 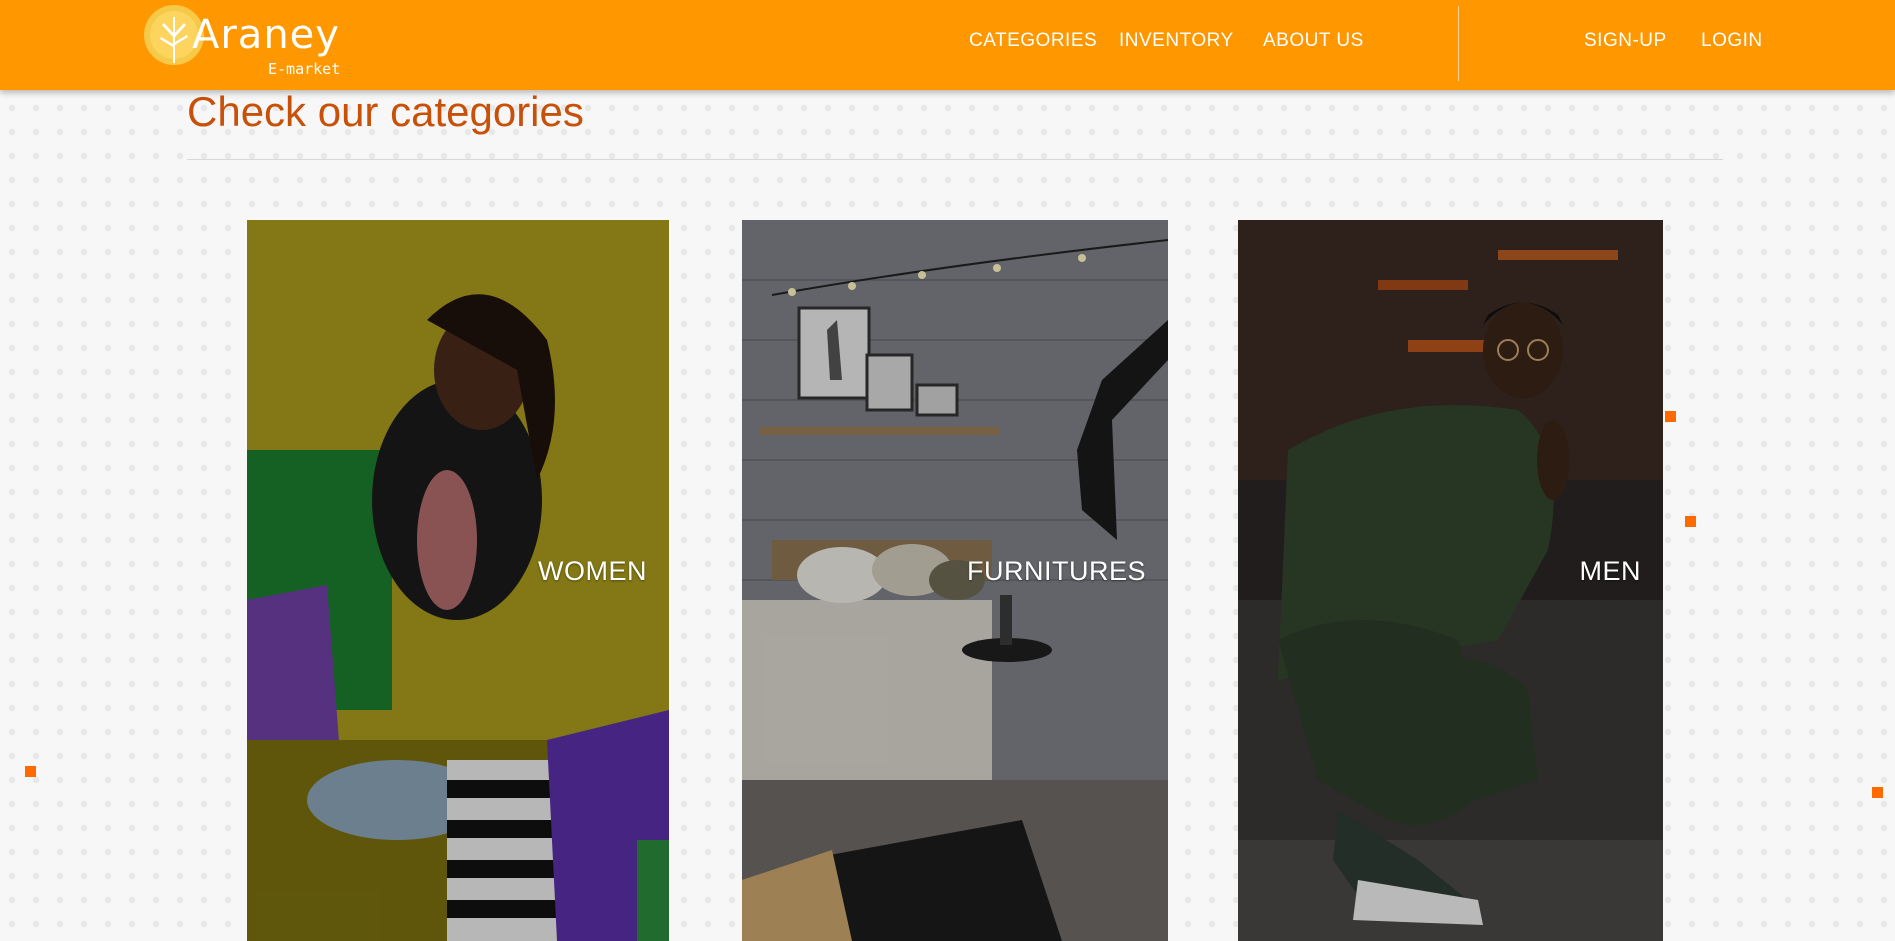 I want to click on nav-signup-link: SIGN-UP, so click(x=1625, y=41).